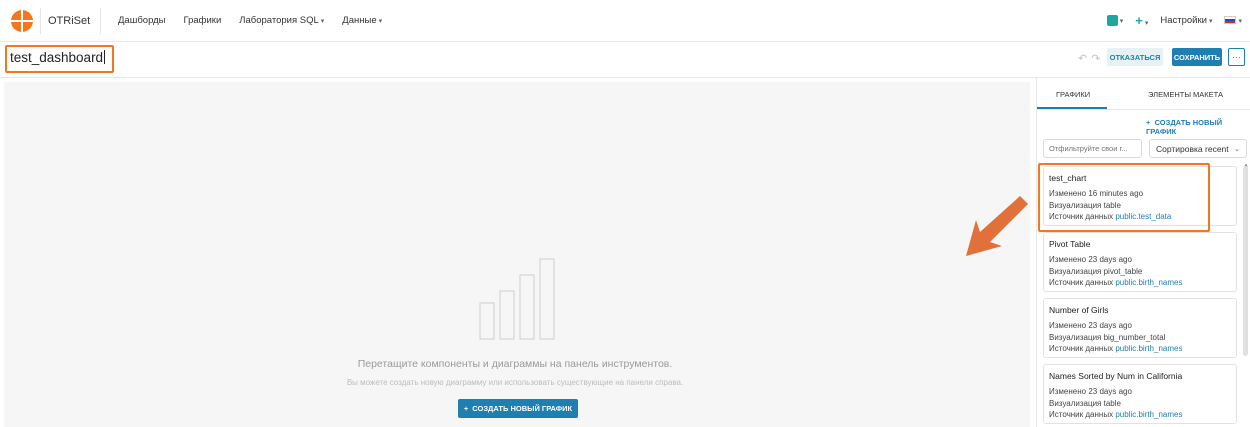 The image size is (1250, 427). I want to click on dashboard-header, so click(625, 60).